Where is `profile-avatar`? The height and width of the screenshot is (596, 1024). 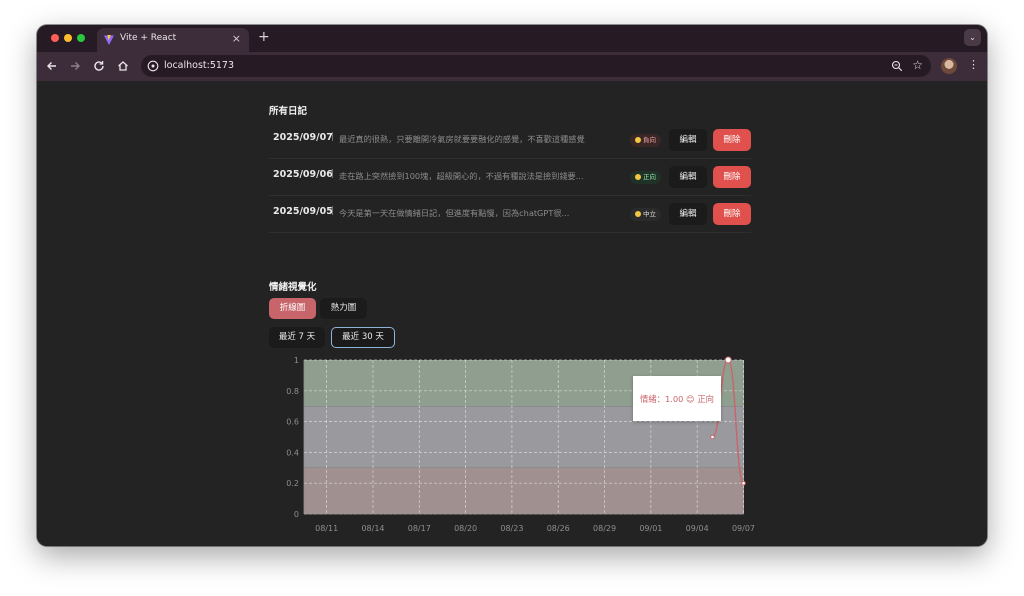
profile-avatar is located at coordinates (949, 66).